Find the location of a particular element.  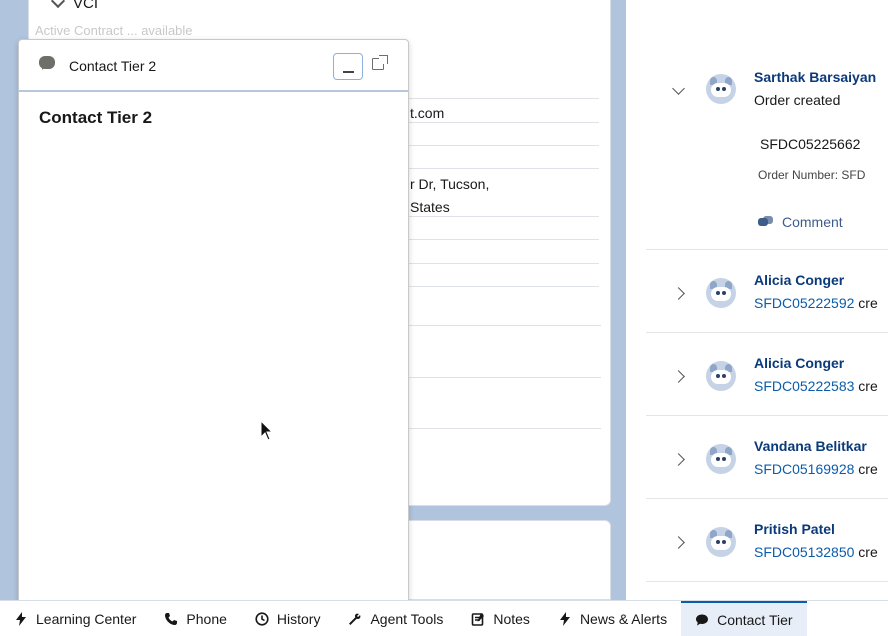

utility-item-label: Notes is located at coordinates (511, 618).